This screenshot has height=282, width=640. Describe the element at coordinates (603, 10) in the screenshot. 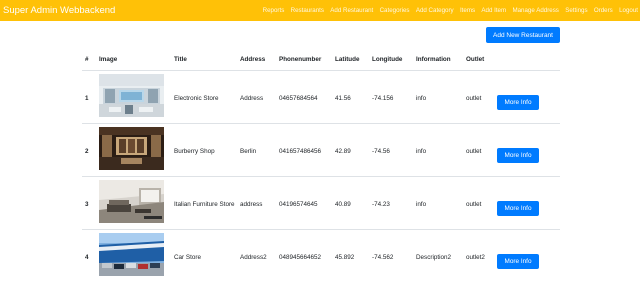

I see `nav-link-orders: Orders` at that location.